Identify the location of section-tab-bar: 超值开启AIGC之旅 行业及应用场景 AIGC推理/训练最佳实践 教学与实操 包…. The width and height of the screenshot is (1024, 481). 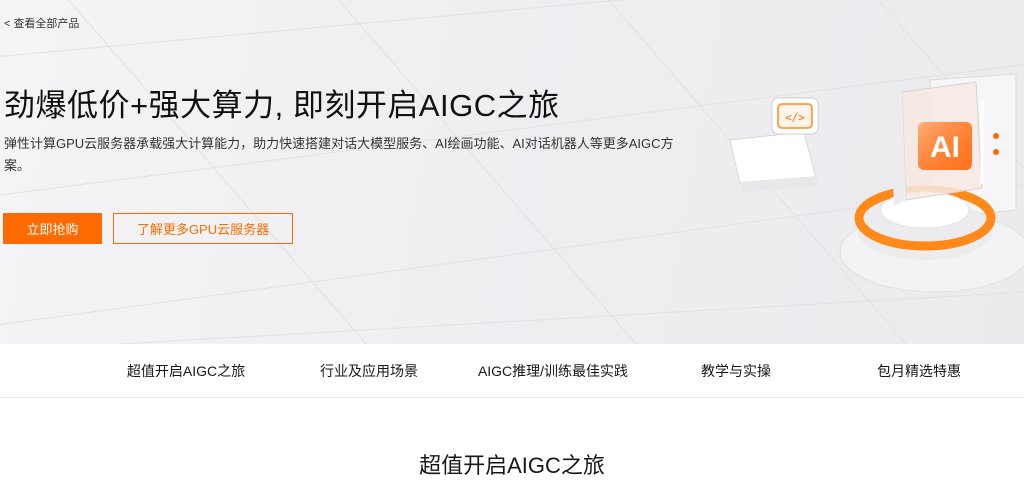
(512, 371).